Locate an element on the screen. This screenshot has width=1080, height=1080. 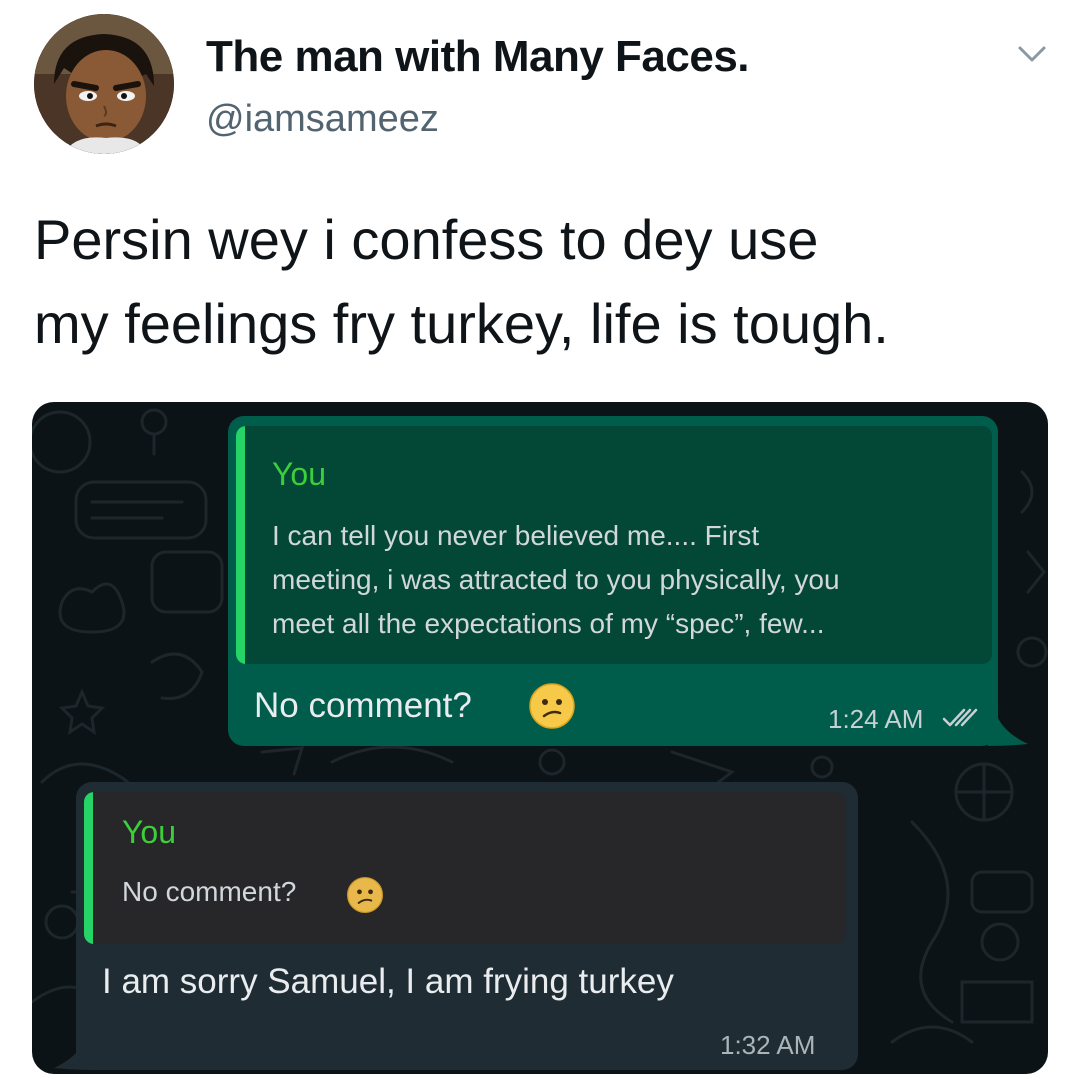
chevron-down-icon is located at coordinates (1032, 54).